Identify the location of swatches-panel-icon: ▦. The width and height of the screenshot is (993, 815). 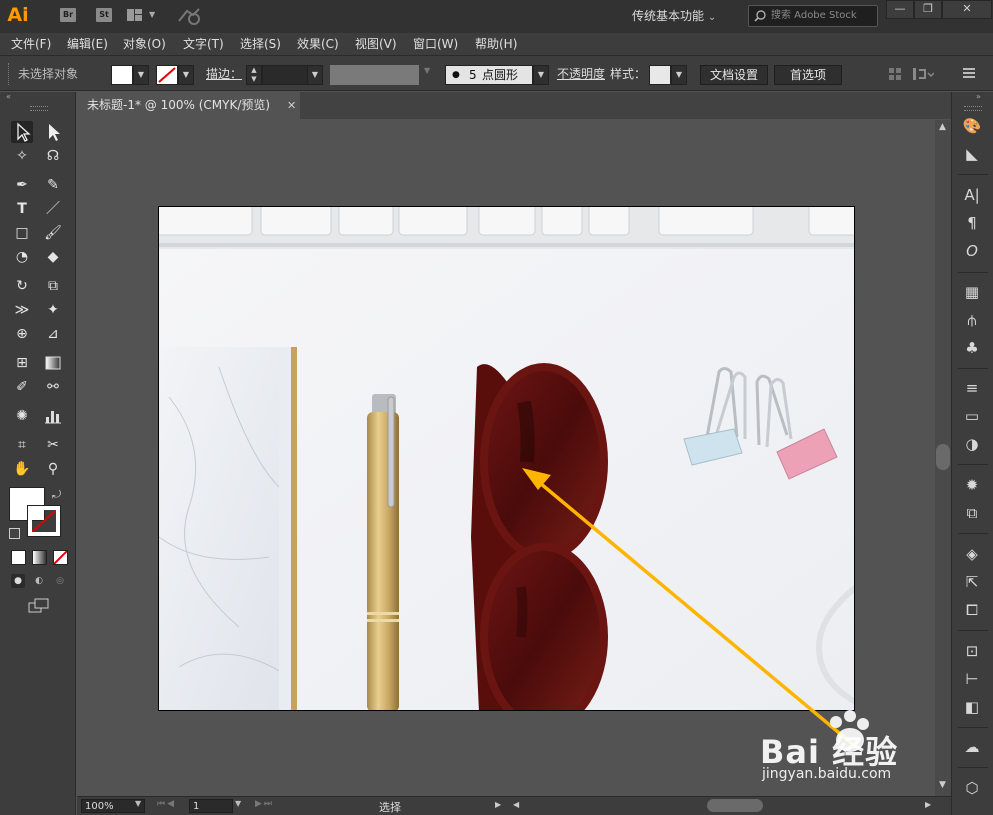
(972, 292).